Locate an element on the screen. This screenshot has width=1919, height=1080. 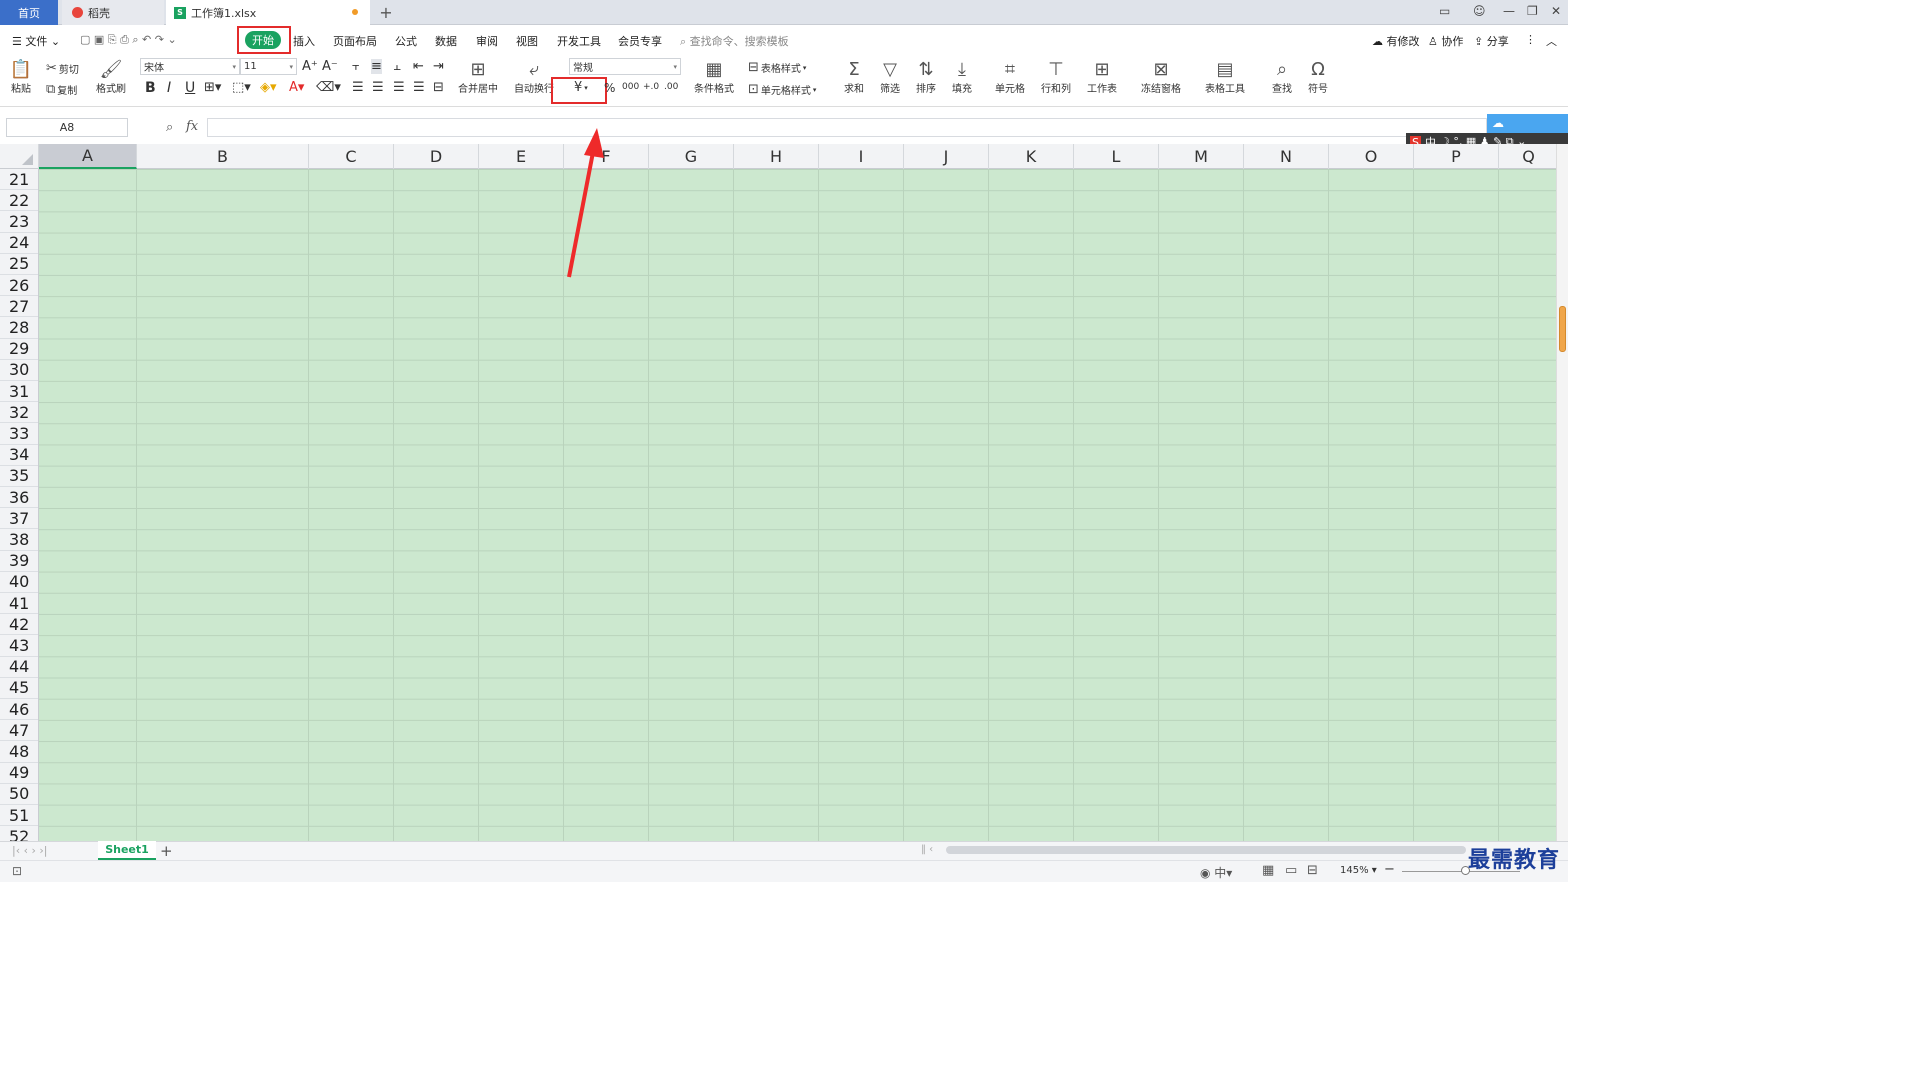
column-header-l: L is located at coordinates (1116, 156).